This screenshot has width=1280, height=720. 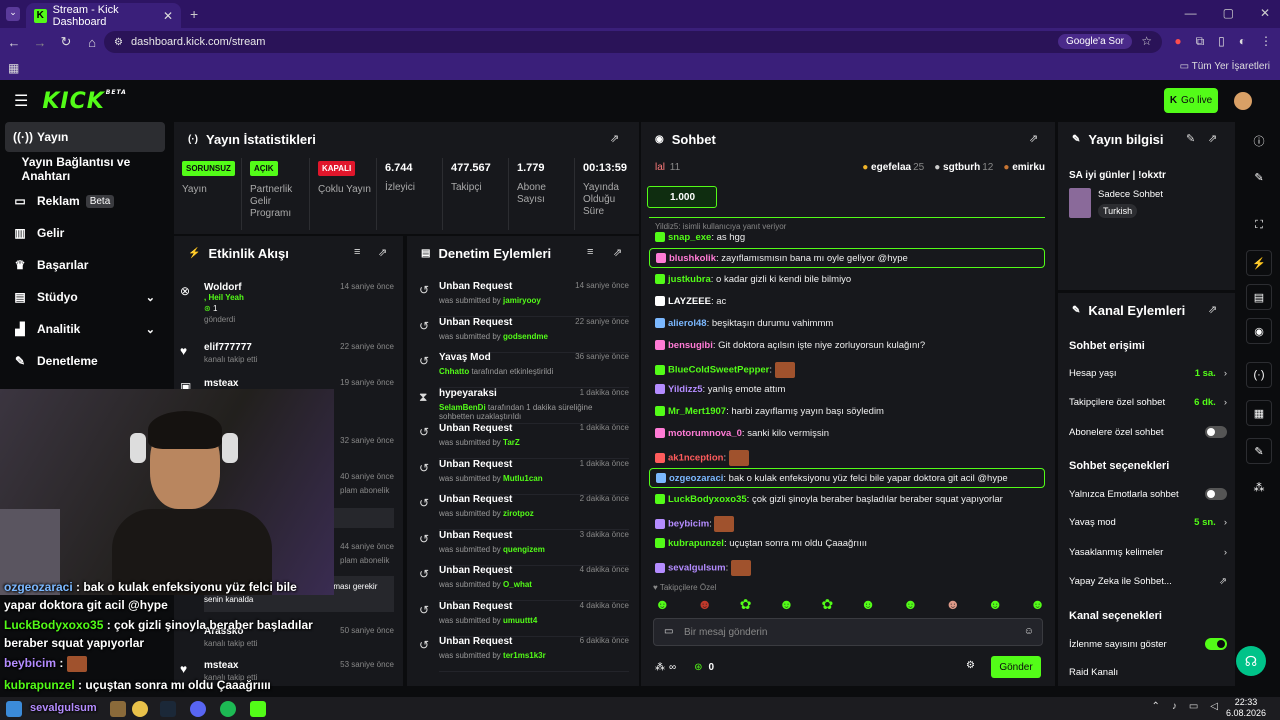 What do you see at coordinates (1216, 432) in the screenshot?
I see `subs-chat-toggle` at bounding box center [1216, 432].